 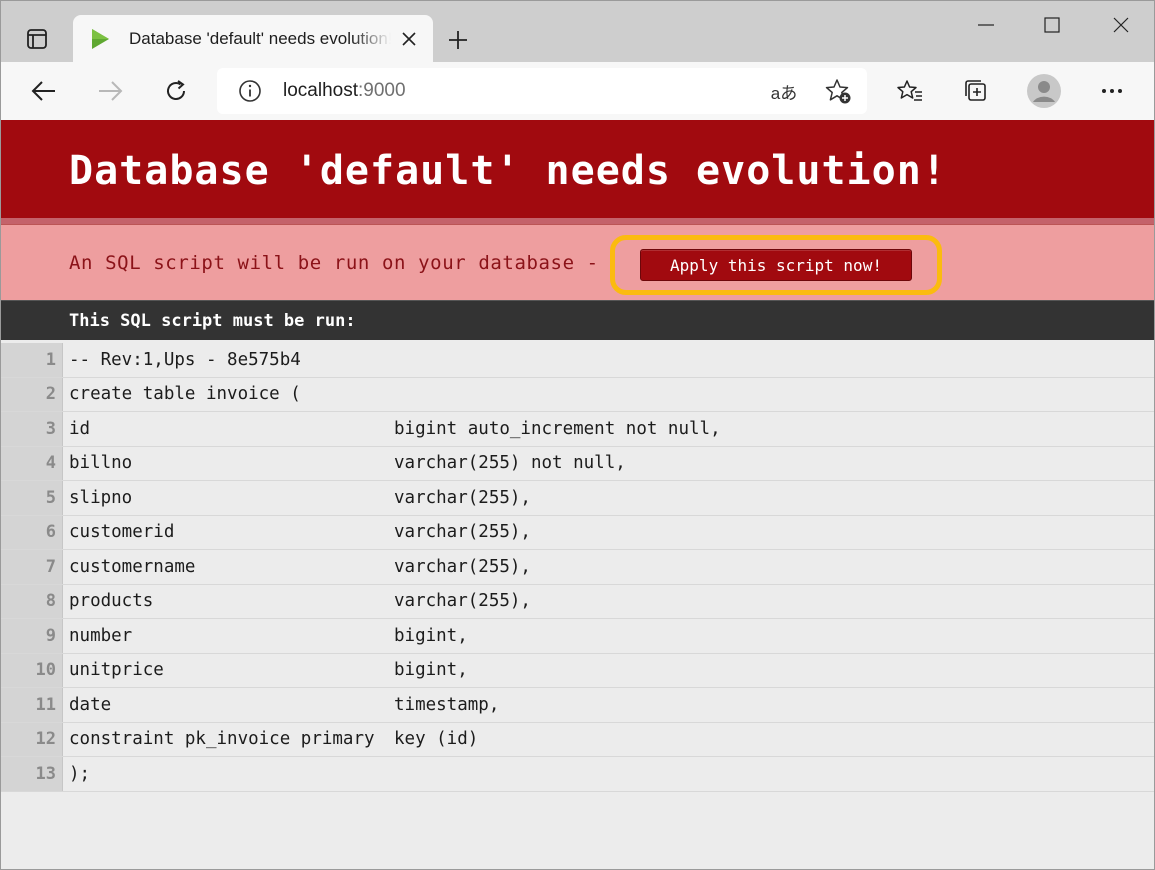 I want to click on code-text: -- Rev:1,Ups - 8e575b4, so click(x=182, y=360).